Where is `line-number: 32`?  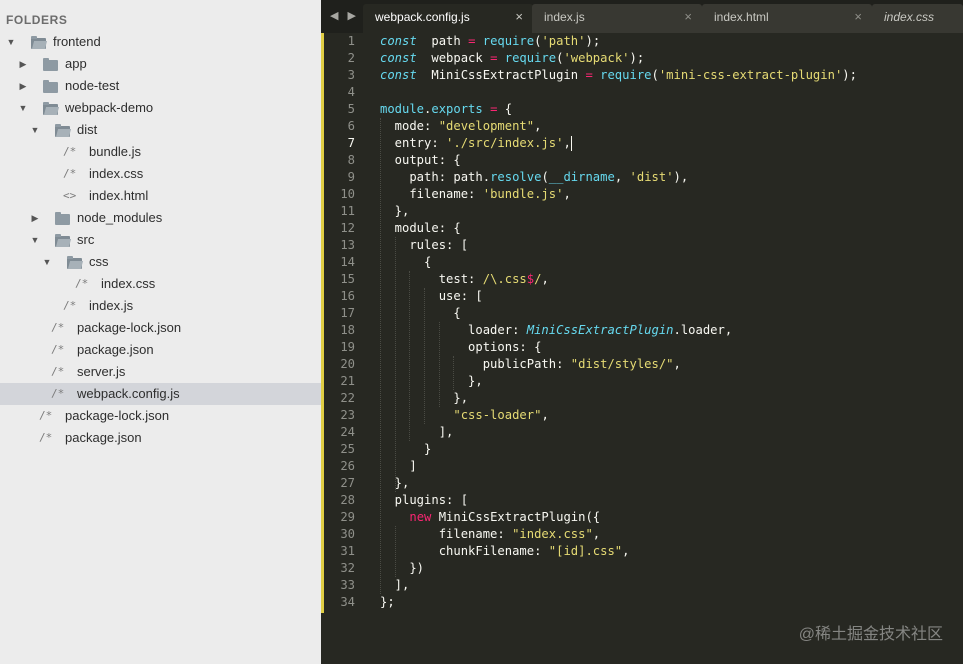
line-number: 32 is located at coordinates (347, 568).